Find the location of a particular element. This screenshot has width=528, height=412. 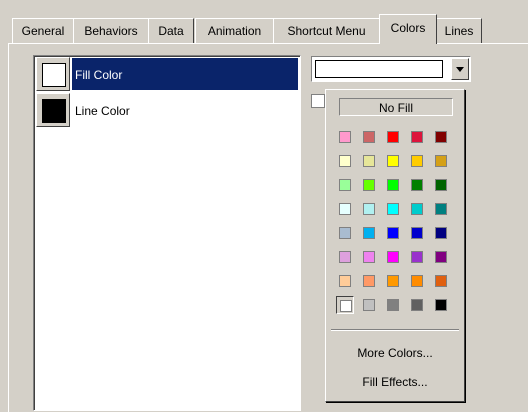

color-swatch-r3-c2 is located at coordinates (369, 185).